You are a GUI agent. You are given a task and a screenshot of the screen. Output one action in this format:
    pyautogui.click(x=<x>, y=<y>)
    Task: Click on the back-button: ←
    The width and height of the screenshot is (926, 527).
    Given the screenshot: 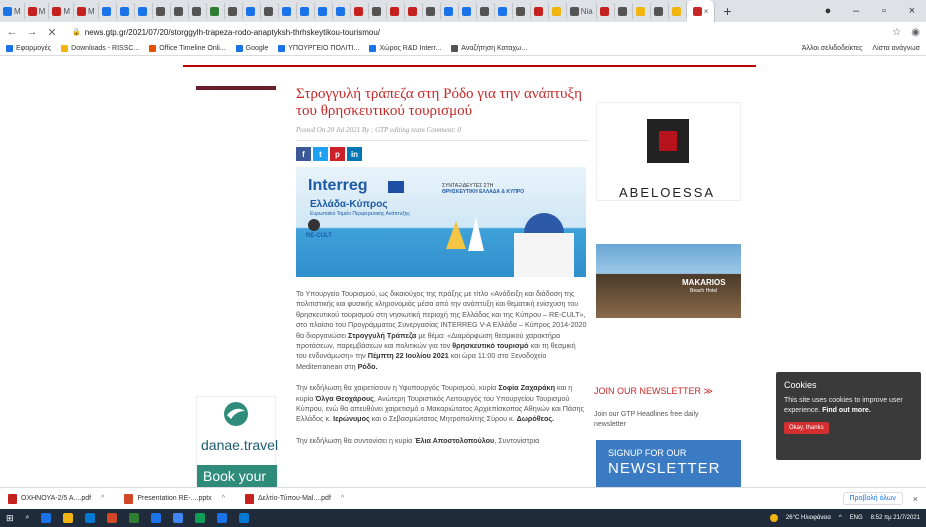 What is the action you would take?
    pyautogui.click(x=12, y=32)
    